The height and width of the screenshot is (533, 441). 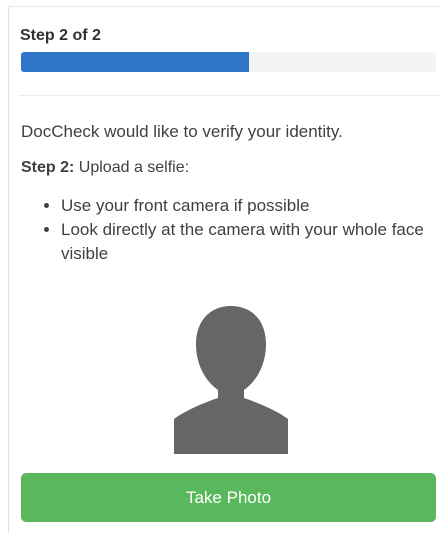 What do you see at coordinates (230, 95) in the screenshot?
I see `divider` at bounding box center [230, 95].